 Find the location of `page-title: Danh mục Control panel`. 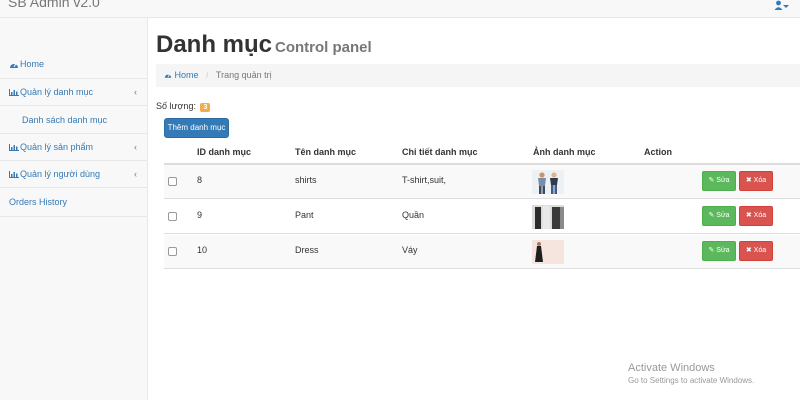

page-title: Danh mục Control panel is located at coordinates (264, 45).